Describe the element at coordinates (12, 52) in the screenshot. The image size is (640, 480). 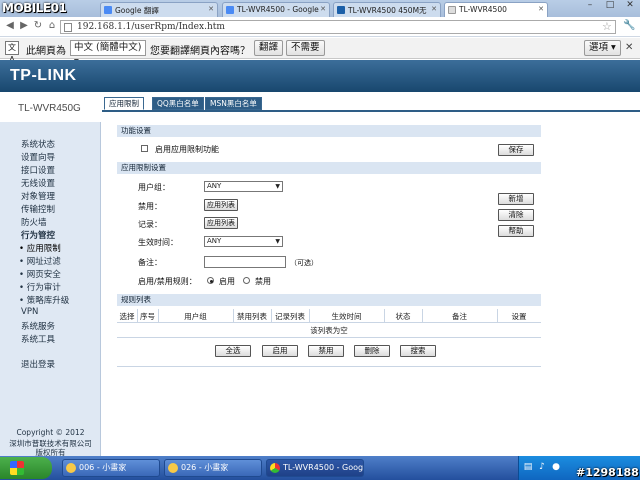
I see `translate-icon: 文A` at that location.